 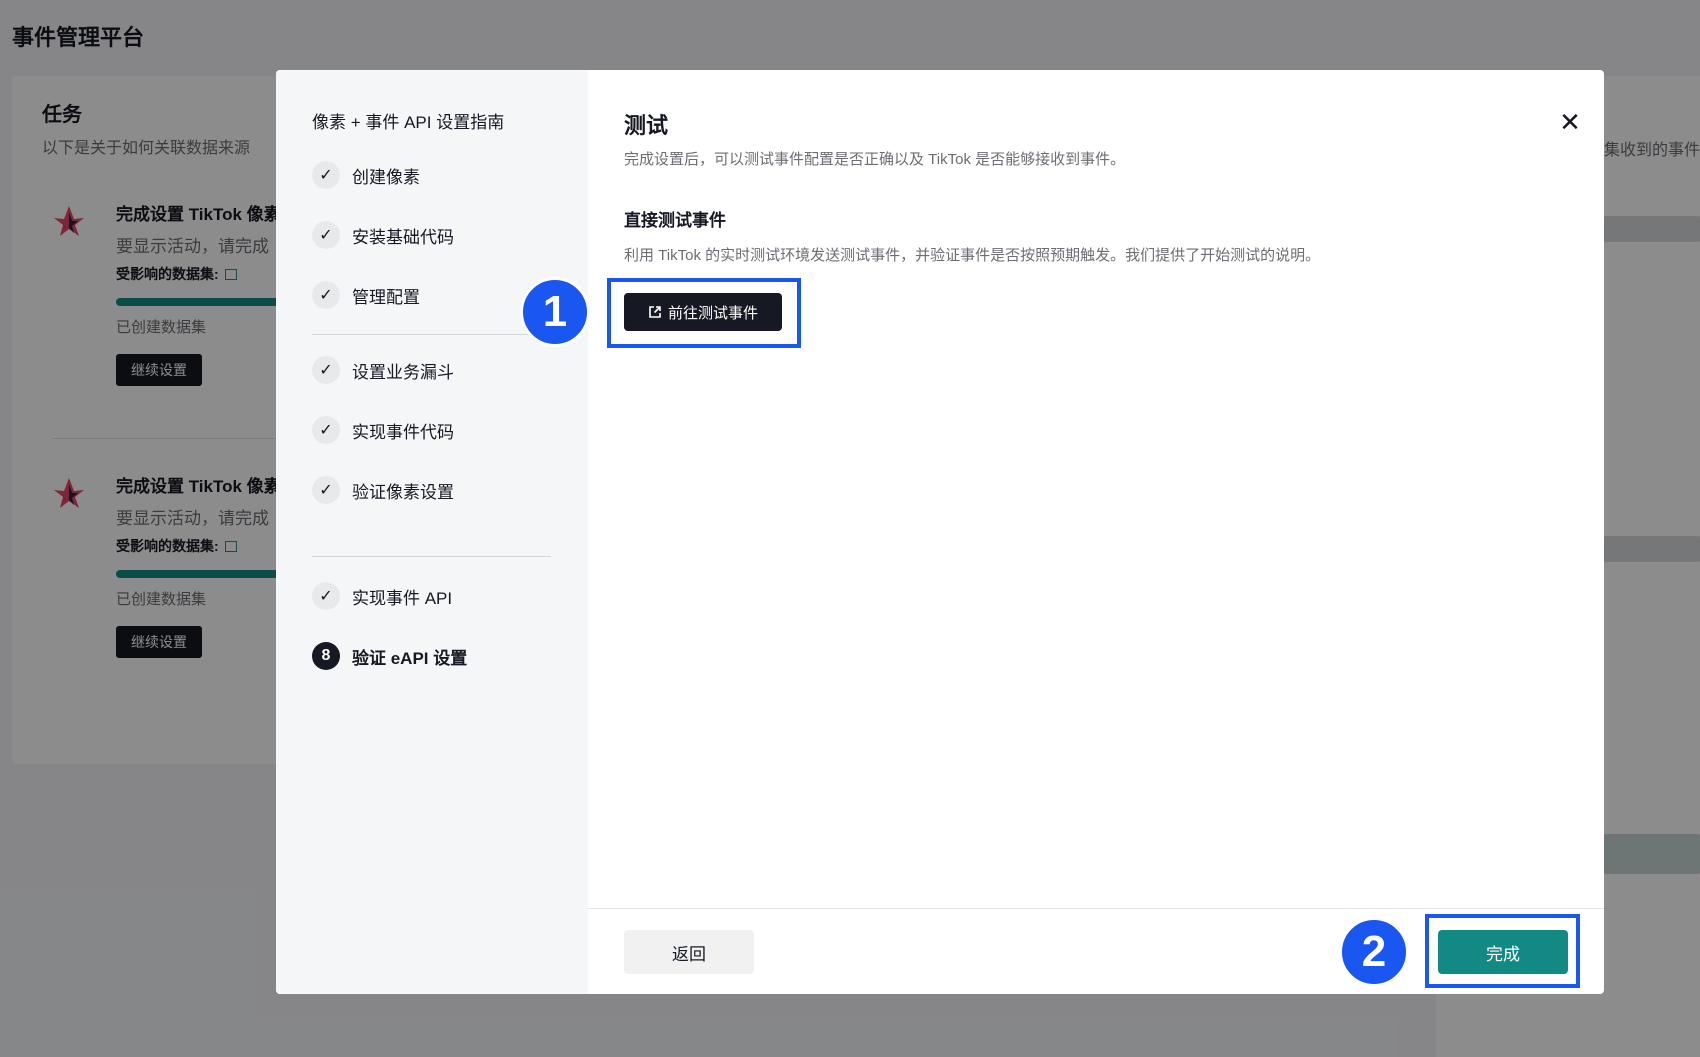 What do you see at coordinates (410, 658) in the screenshot?
I see `step-label: 验证 eAPI 设置` at bounding box center [410, 658].